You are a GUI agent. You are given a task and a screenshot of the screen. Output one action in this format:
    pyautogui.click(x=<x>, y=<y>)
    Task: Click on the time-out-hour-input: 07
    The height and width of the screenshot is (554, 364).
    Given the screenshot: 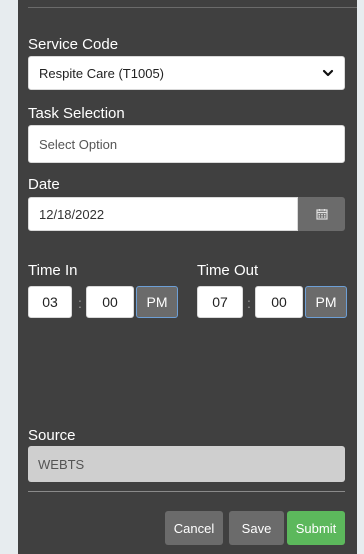 What is the action you would take?
    pyautogui.click(x=220, y=302)
    